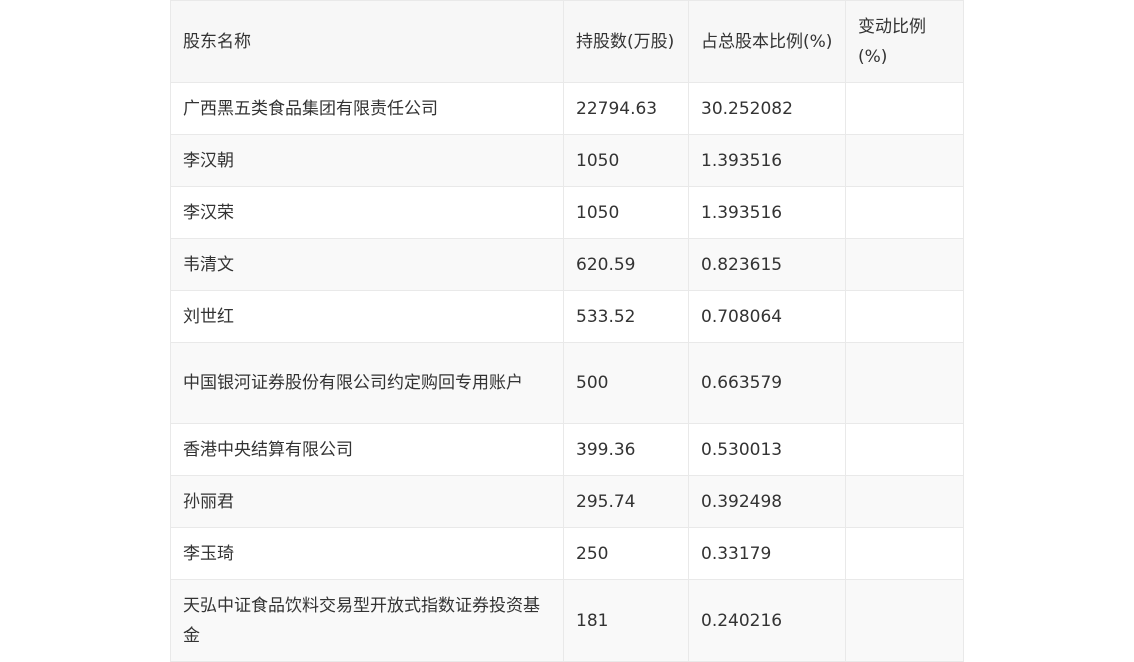 Image resolution: width=1134 pixels, height=662 pixels. I want to click on table-row: 广西黑五类食品集团有限责任公司 22794.63 30.252082, so click(567, 108).